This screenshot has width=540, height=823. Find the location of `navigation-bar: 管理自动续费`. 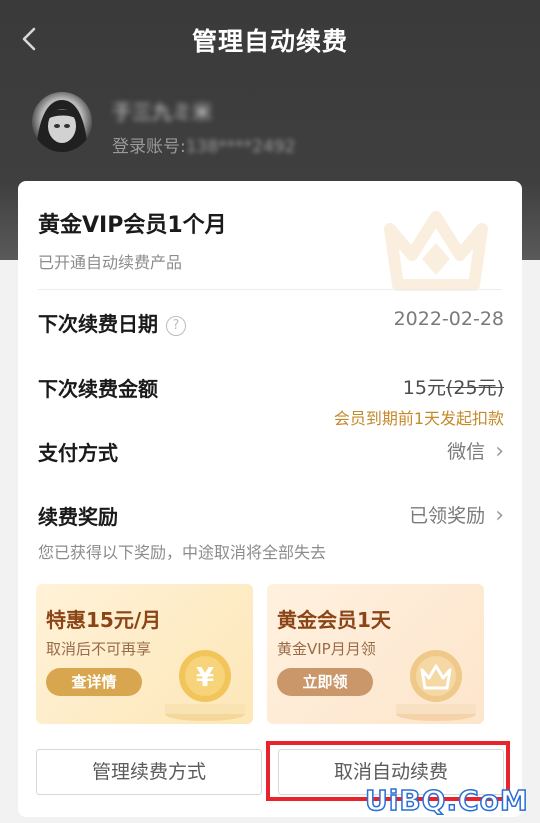

navigation-bar: 管理自动续费 is located at coordinates (270, 42).